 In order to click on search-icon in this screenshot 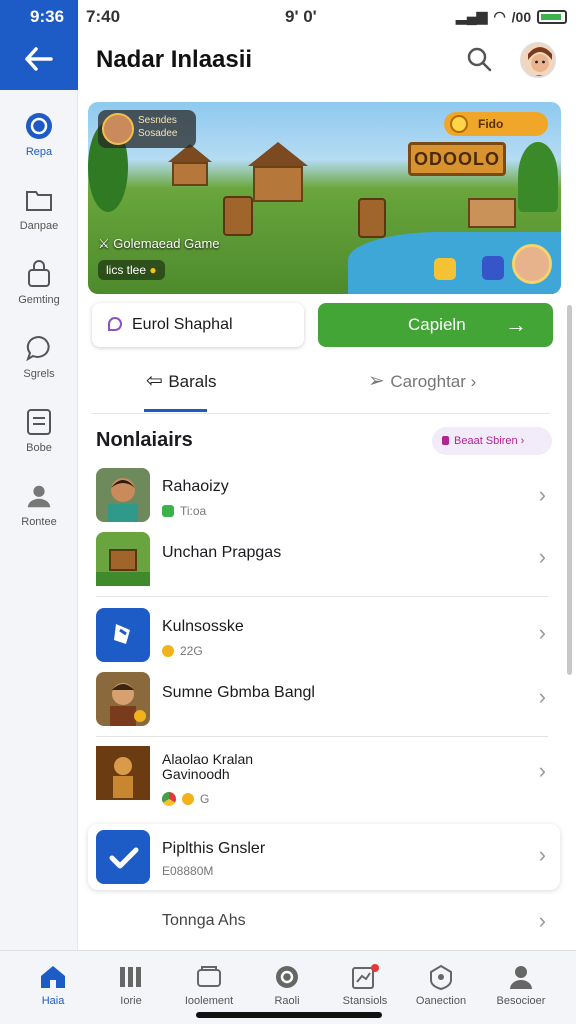, I will do `click(479, 59)`.